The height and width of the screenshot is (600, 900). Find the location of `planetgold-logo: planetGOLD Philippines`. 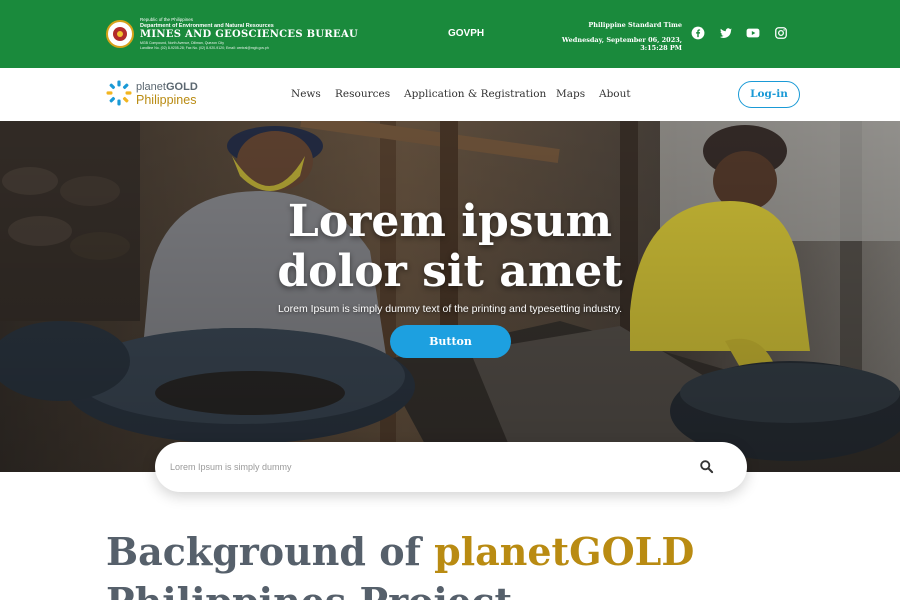

planetgold-logo: planetGOLD Philippines is located at coordinates (167, 94).